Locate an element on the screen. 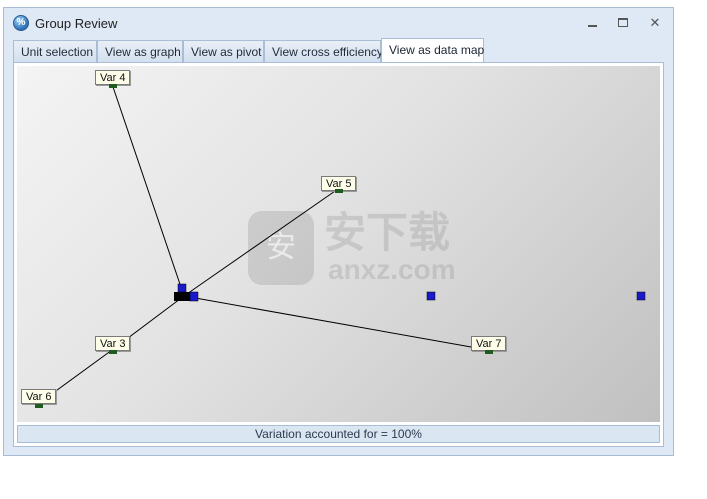  maximize-button is located at coordinates (623, 23).